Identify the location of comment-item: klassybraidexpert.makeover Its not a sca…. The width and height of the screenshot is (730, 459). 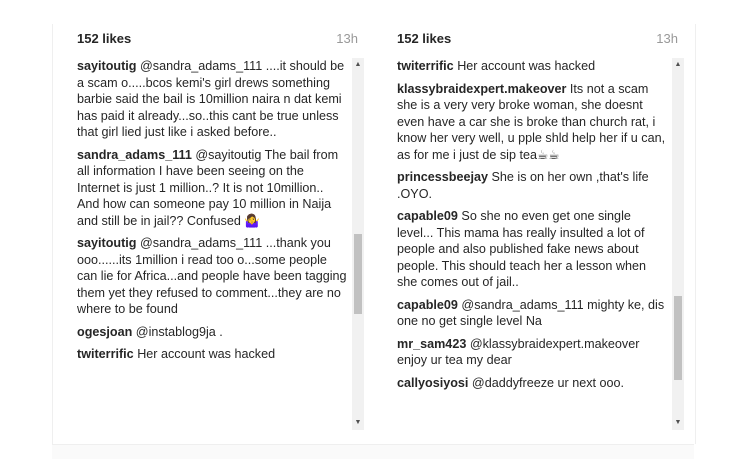
(532, 122).